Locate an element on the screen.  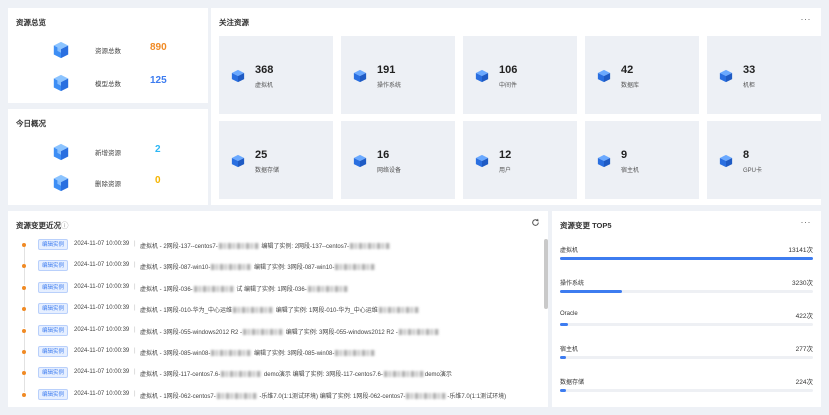
top-item-count: 422次 is located at coordinates (804, 316).